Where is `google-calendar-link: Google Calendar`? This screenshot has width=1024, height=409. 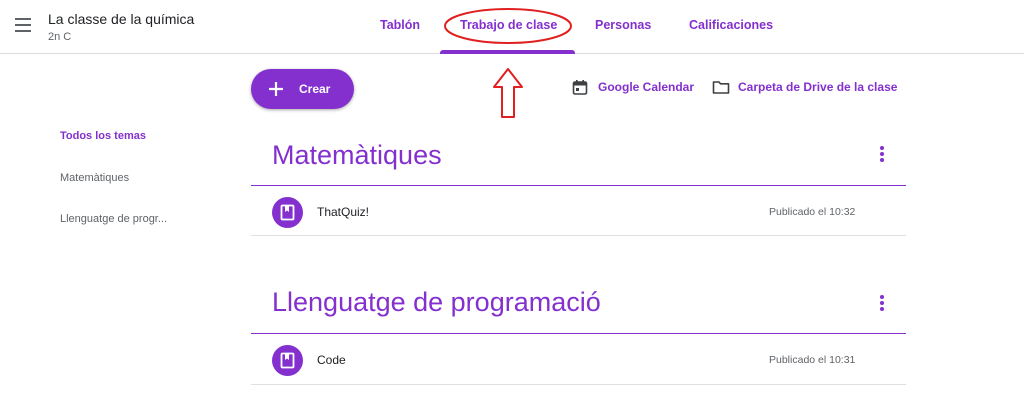
google-calendar-link: Google Calendar is located at coordinates (634, 88).